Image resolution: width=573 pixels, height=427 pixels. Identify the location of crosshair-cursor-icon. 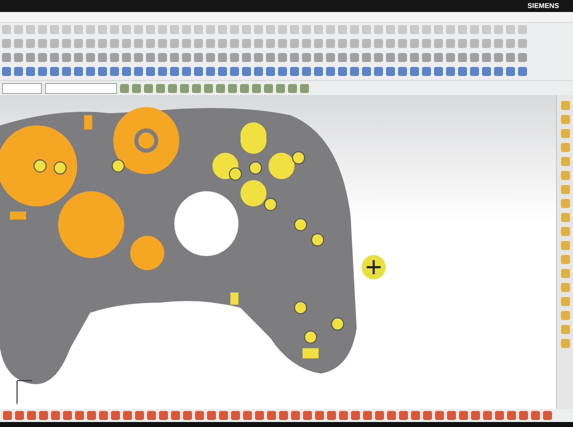
(374, 267).